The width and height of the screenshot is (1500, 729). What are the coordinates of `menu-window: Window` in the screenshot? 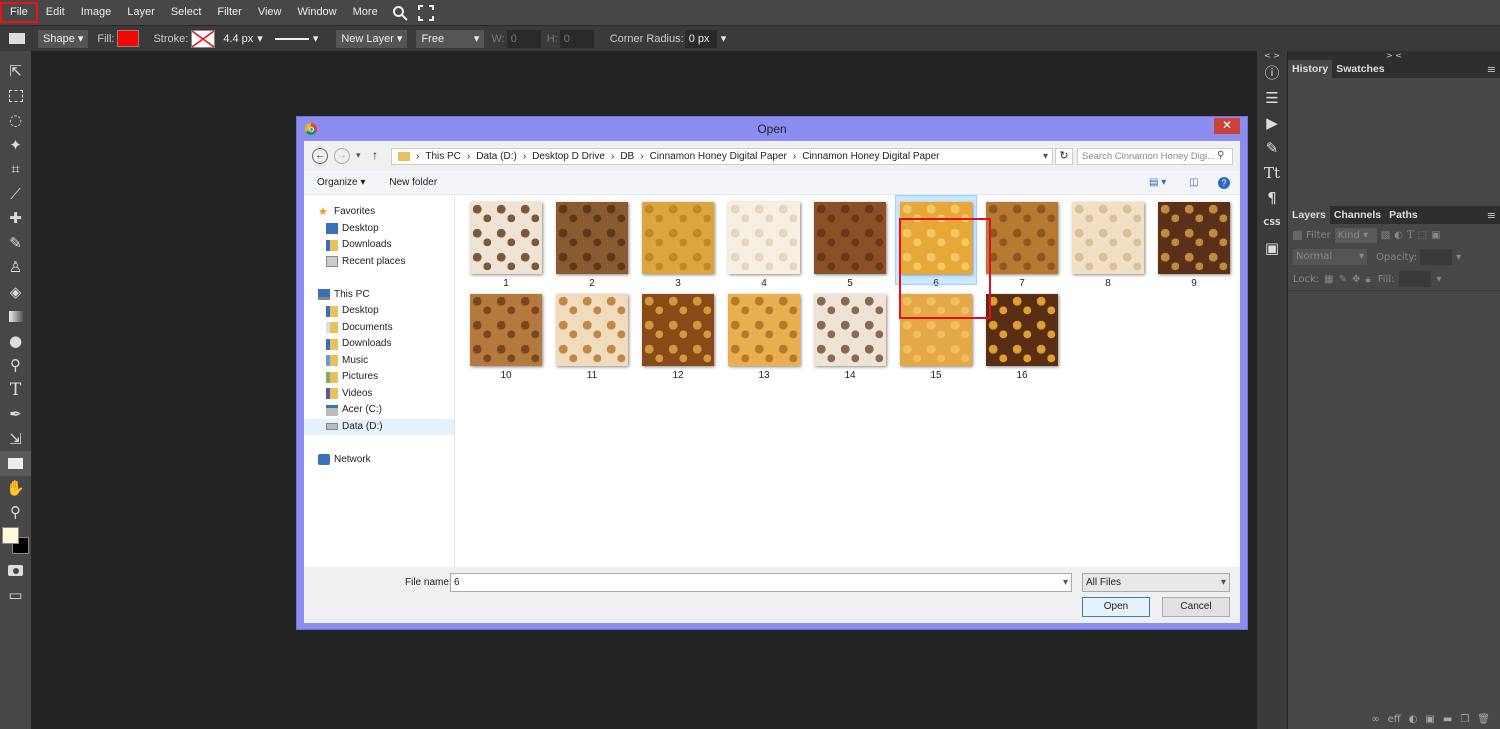 It's located at (317, 12).